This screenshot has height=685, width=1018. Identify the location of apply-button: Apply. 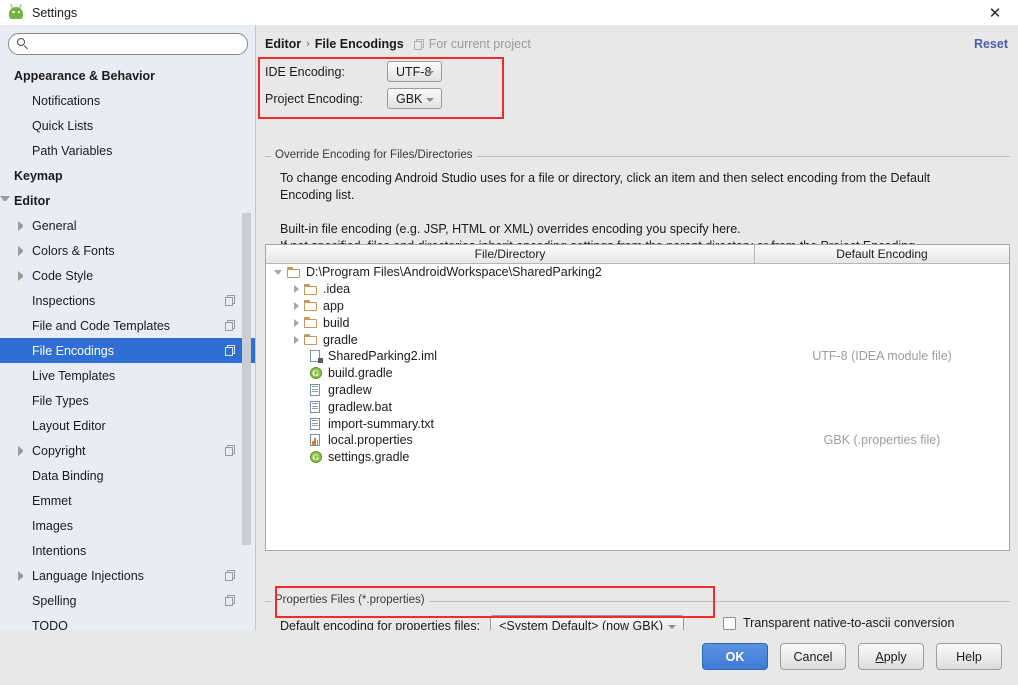
(891, 656).